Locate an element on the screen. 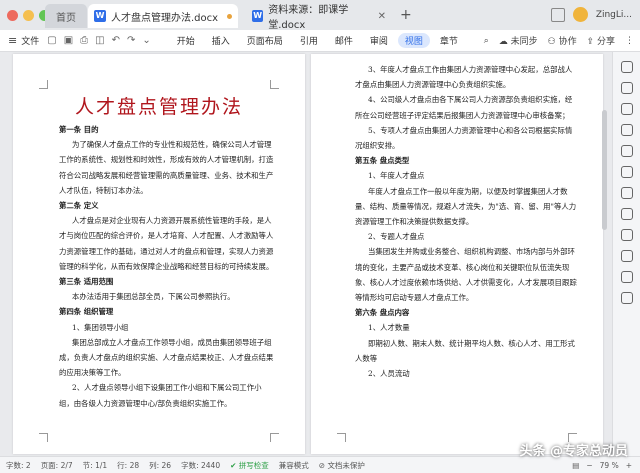  image-icon is located at coordinates (626, 193).